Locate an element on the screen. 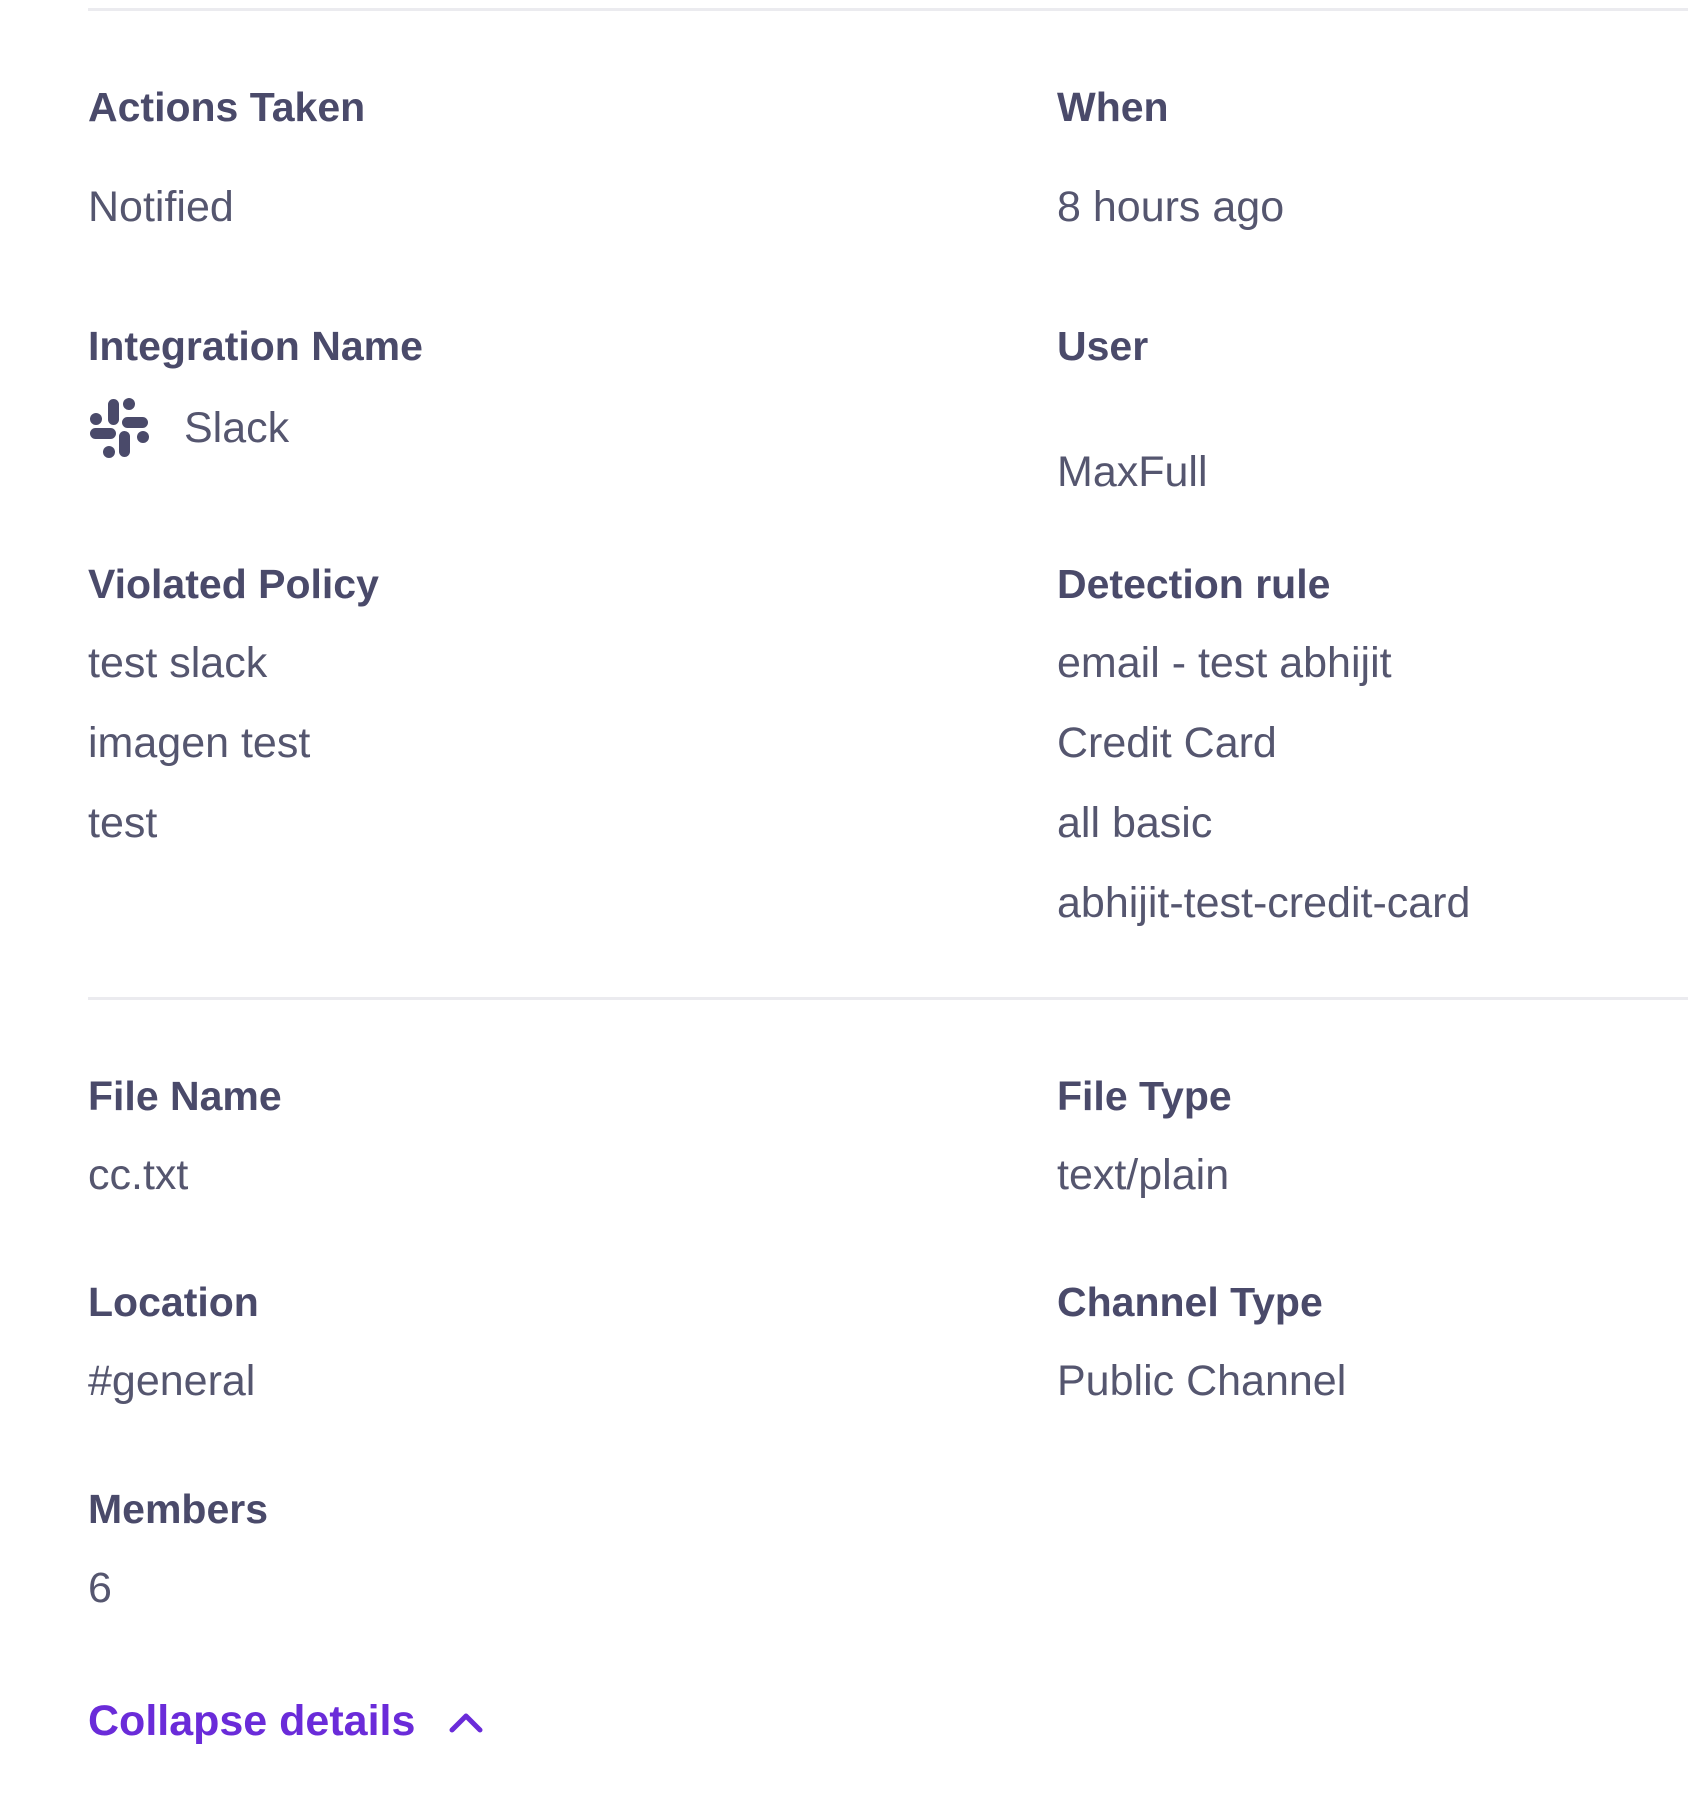 This screenshot has width=1688, height=1804. detection-rule-item: abhijit-test-credit-card is located at coordinates (1264, 903).